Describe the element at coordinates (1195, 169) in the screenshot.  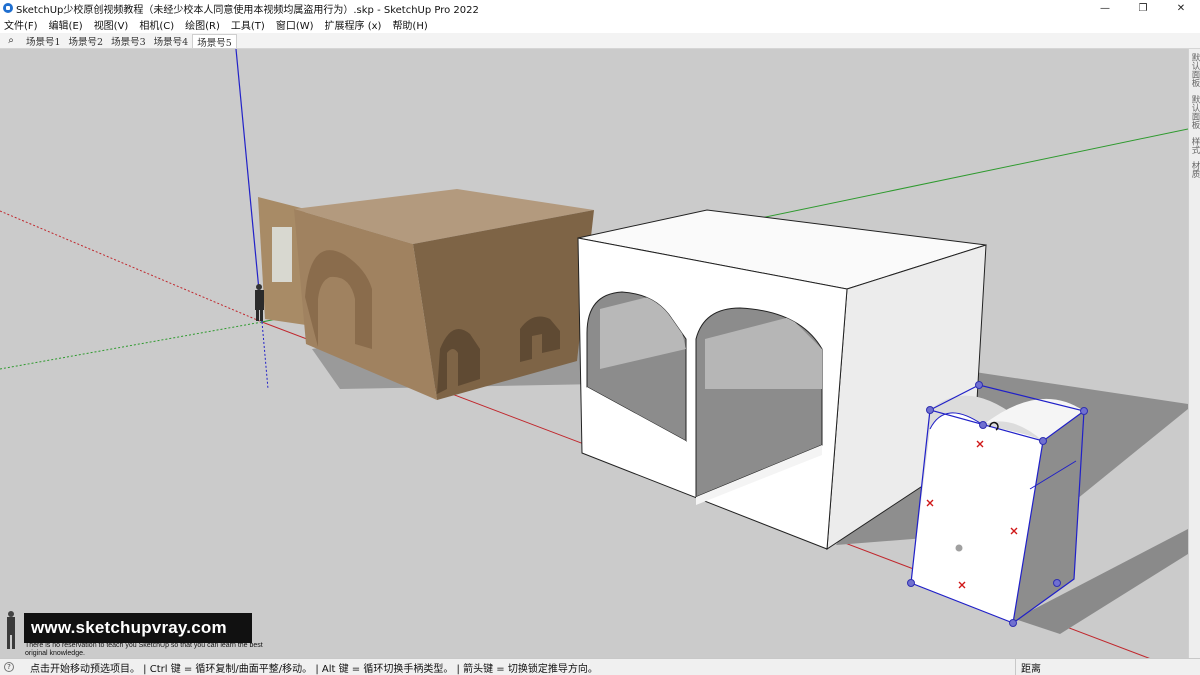
I see `tray-tab-materials: 材质` at that location.